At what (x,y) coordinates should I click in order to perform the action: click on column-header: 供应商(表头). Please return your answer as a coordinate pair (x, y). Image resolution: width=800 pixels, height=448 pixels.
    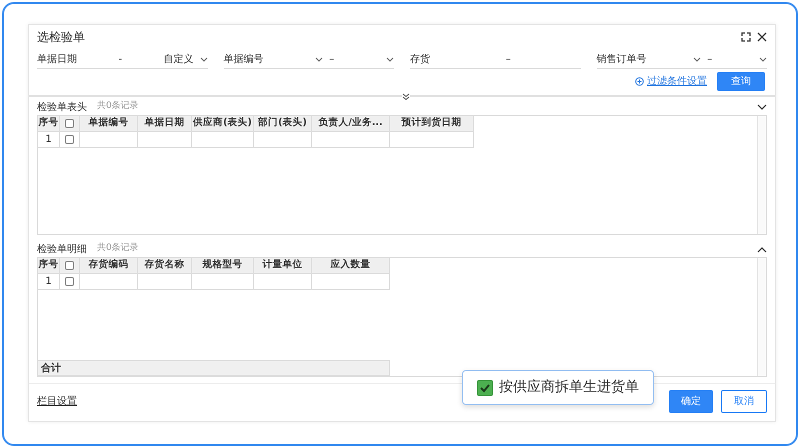
    Looking at the image, I should click on (223, 124).